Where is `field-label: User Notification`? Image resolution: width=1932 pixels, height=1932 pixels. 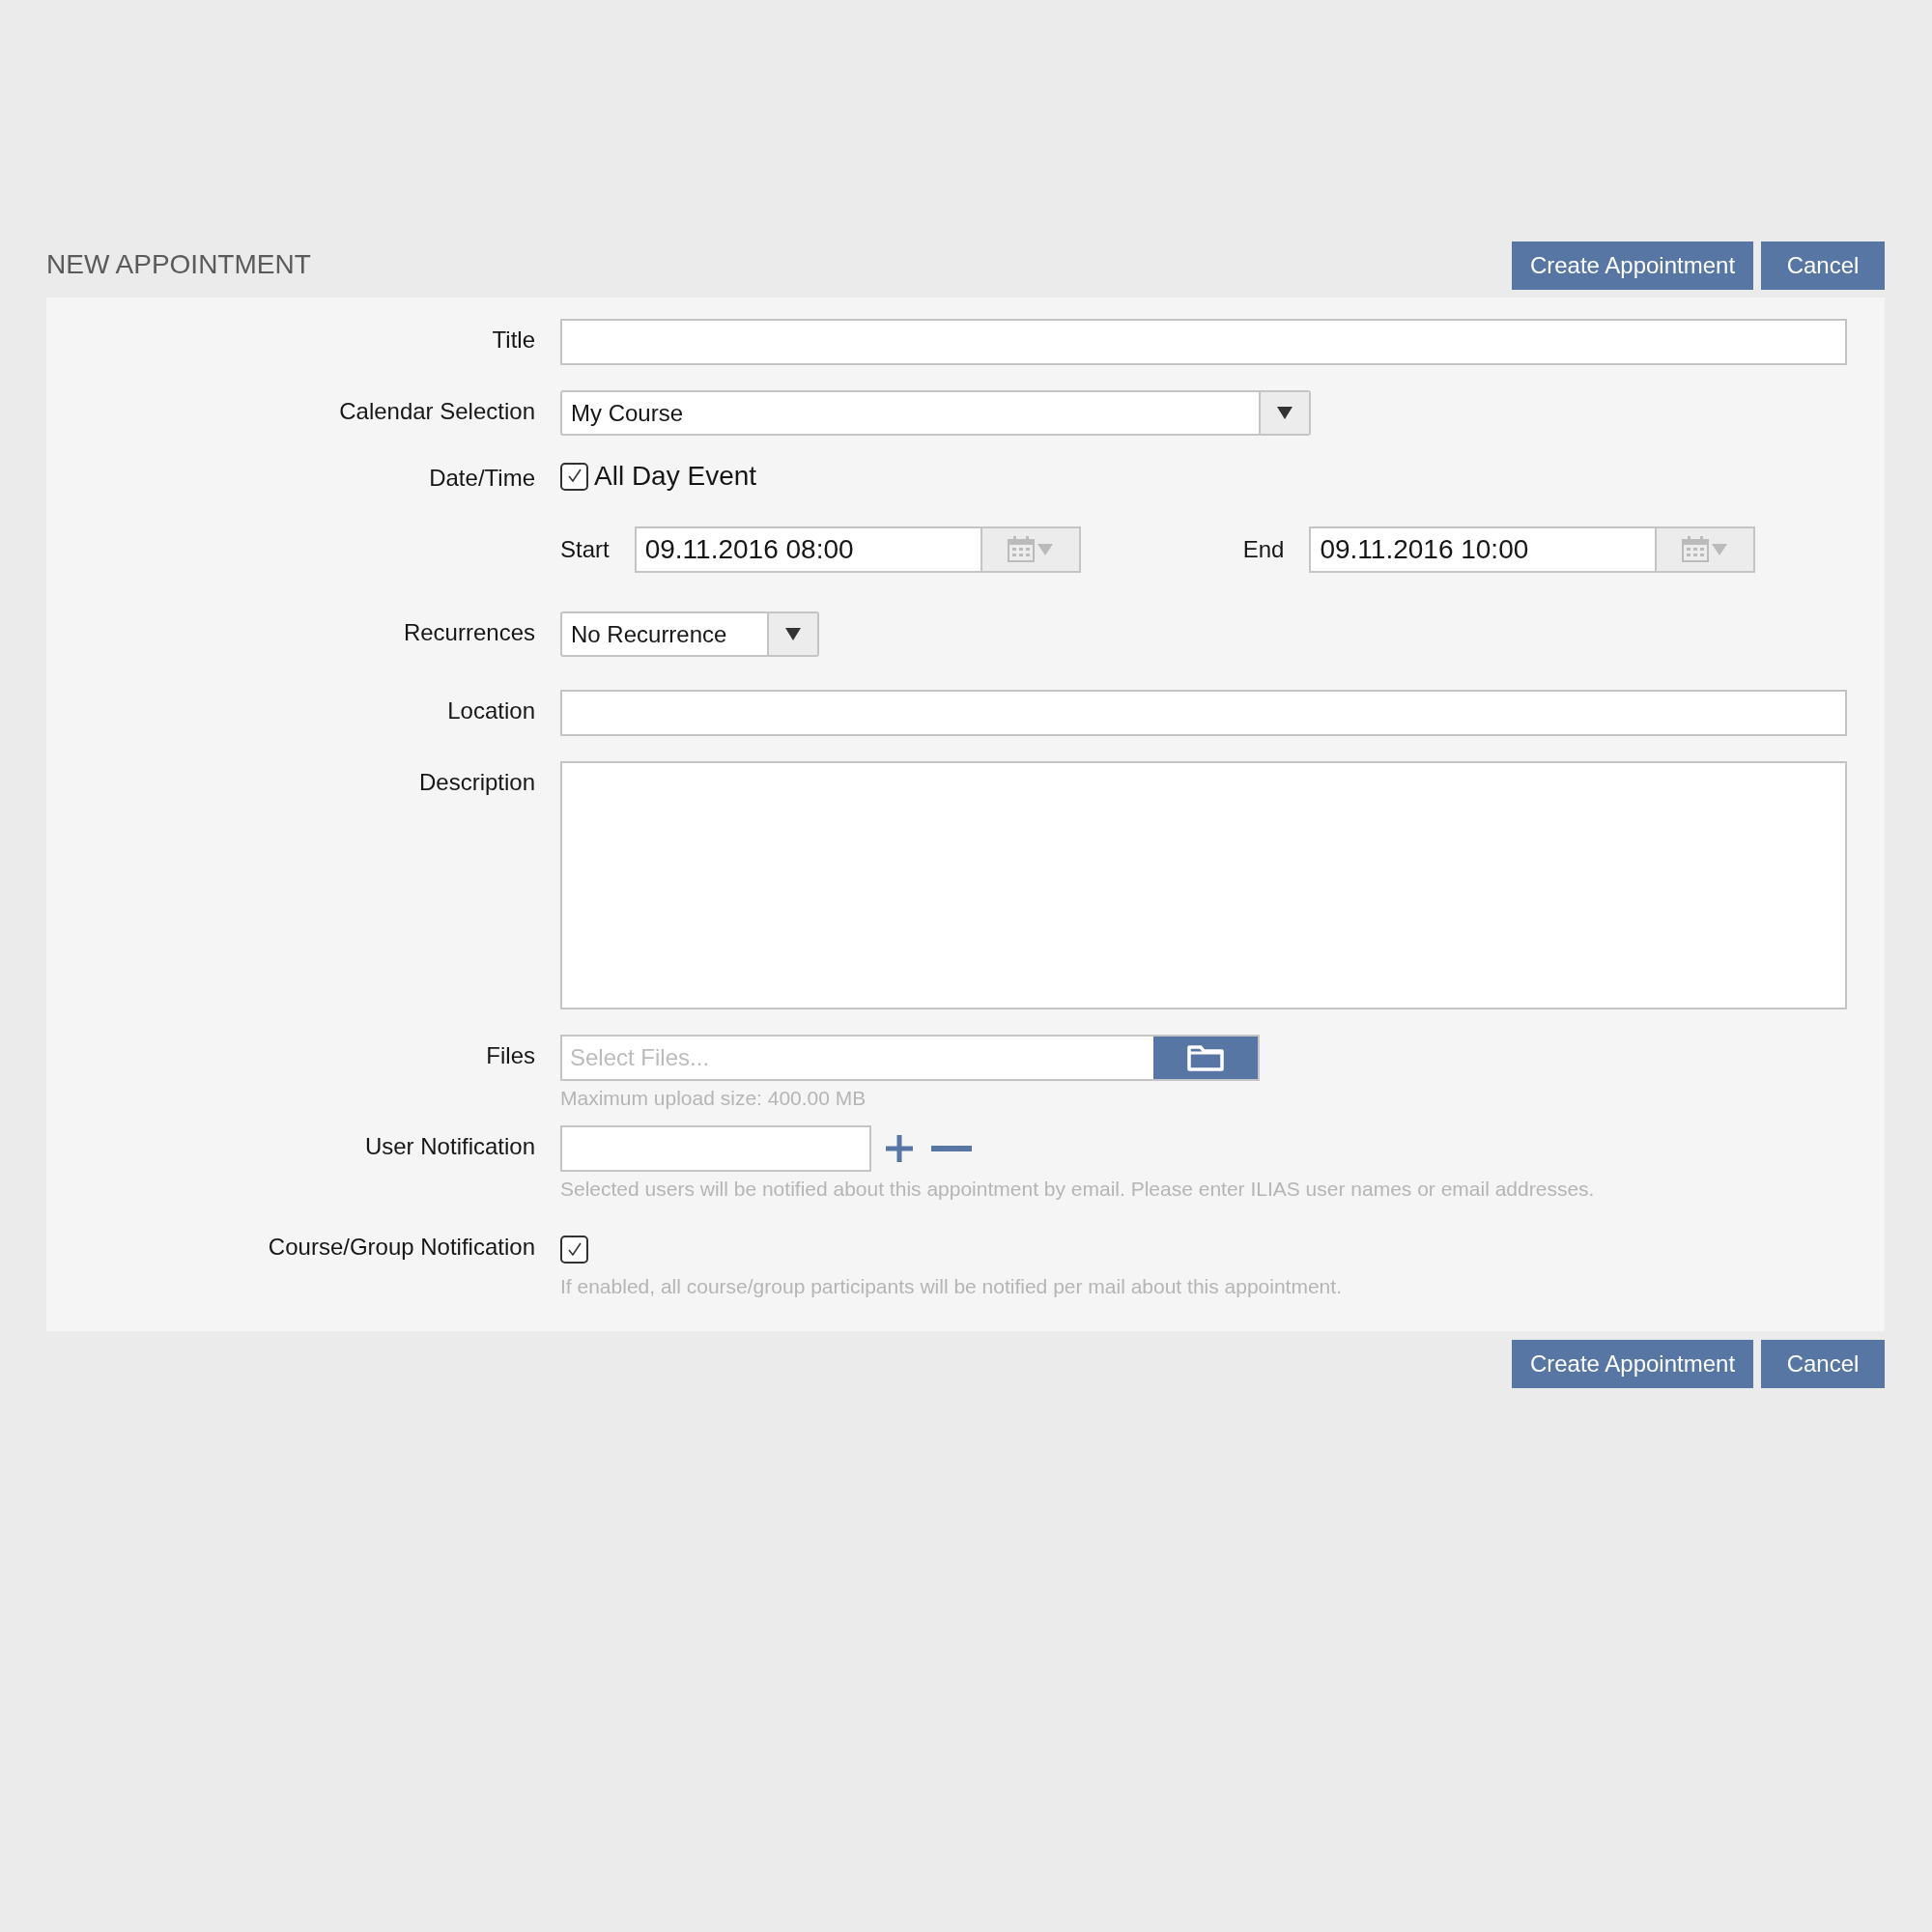
field-label: User Notification is located at coordinates (449, 1146).